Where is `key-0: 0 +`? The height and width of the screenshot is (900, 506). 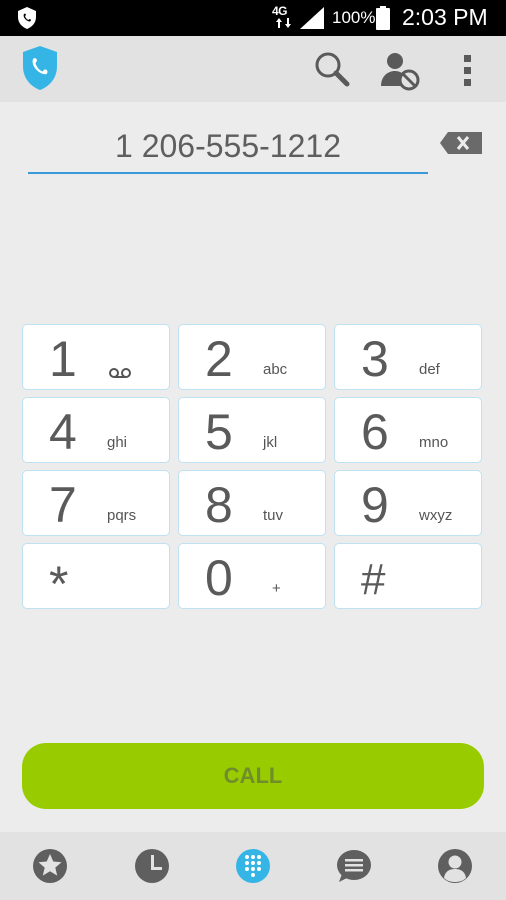 key-0: 0 + is located at coordinates (252, 576).